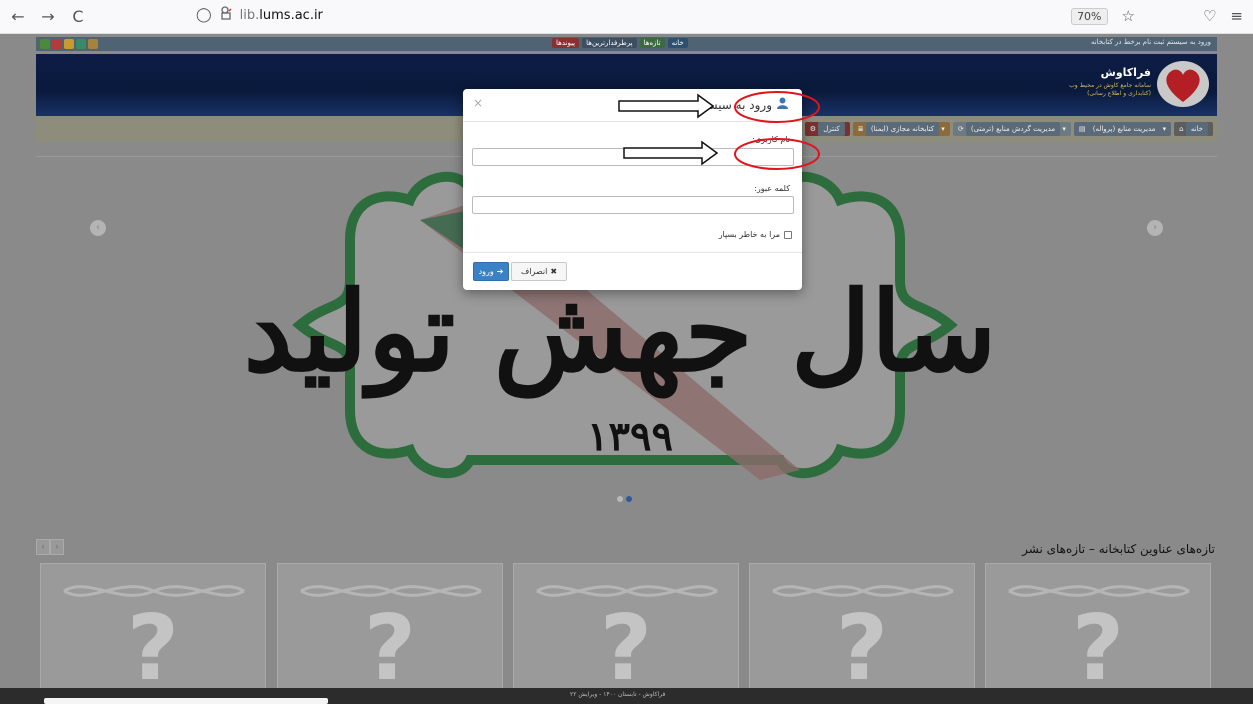 Image resolution: width=1253 pixels, height=704 pixels. Describe the element at coordinates (500, 271) in the screenshot. I see `sign-in-icon: ➔` at that location.